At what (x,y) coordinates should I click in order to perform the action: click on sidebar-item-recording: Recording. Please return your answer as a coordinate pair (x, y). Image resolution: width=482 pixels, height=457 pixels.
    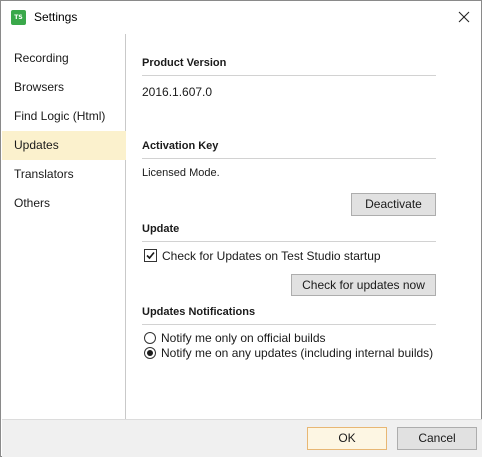
    Looking at the image, I should click on (64, 58).